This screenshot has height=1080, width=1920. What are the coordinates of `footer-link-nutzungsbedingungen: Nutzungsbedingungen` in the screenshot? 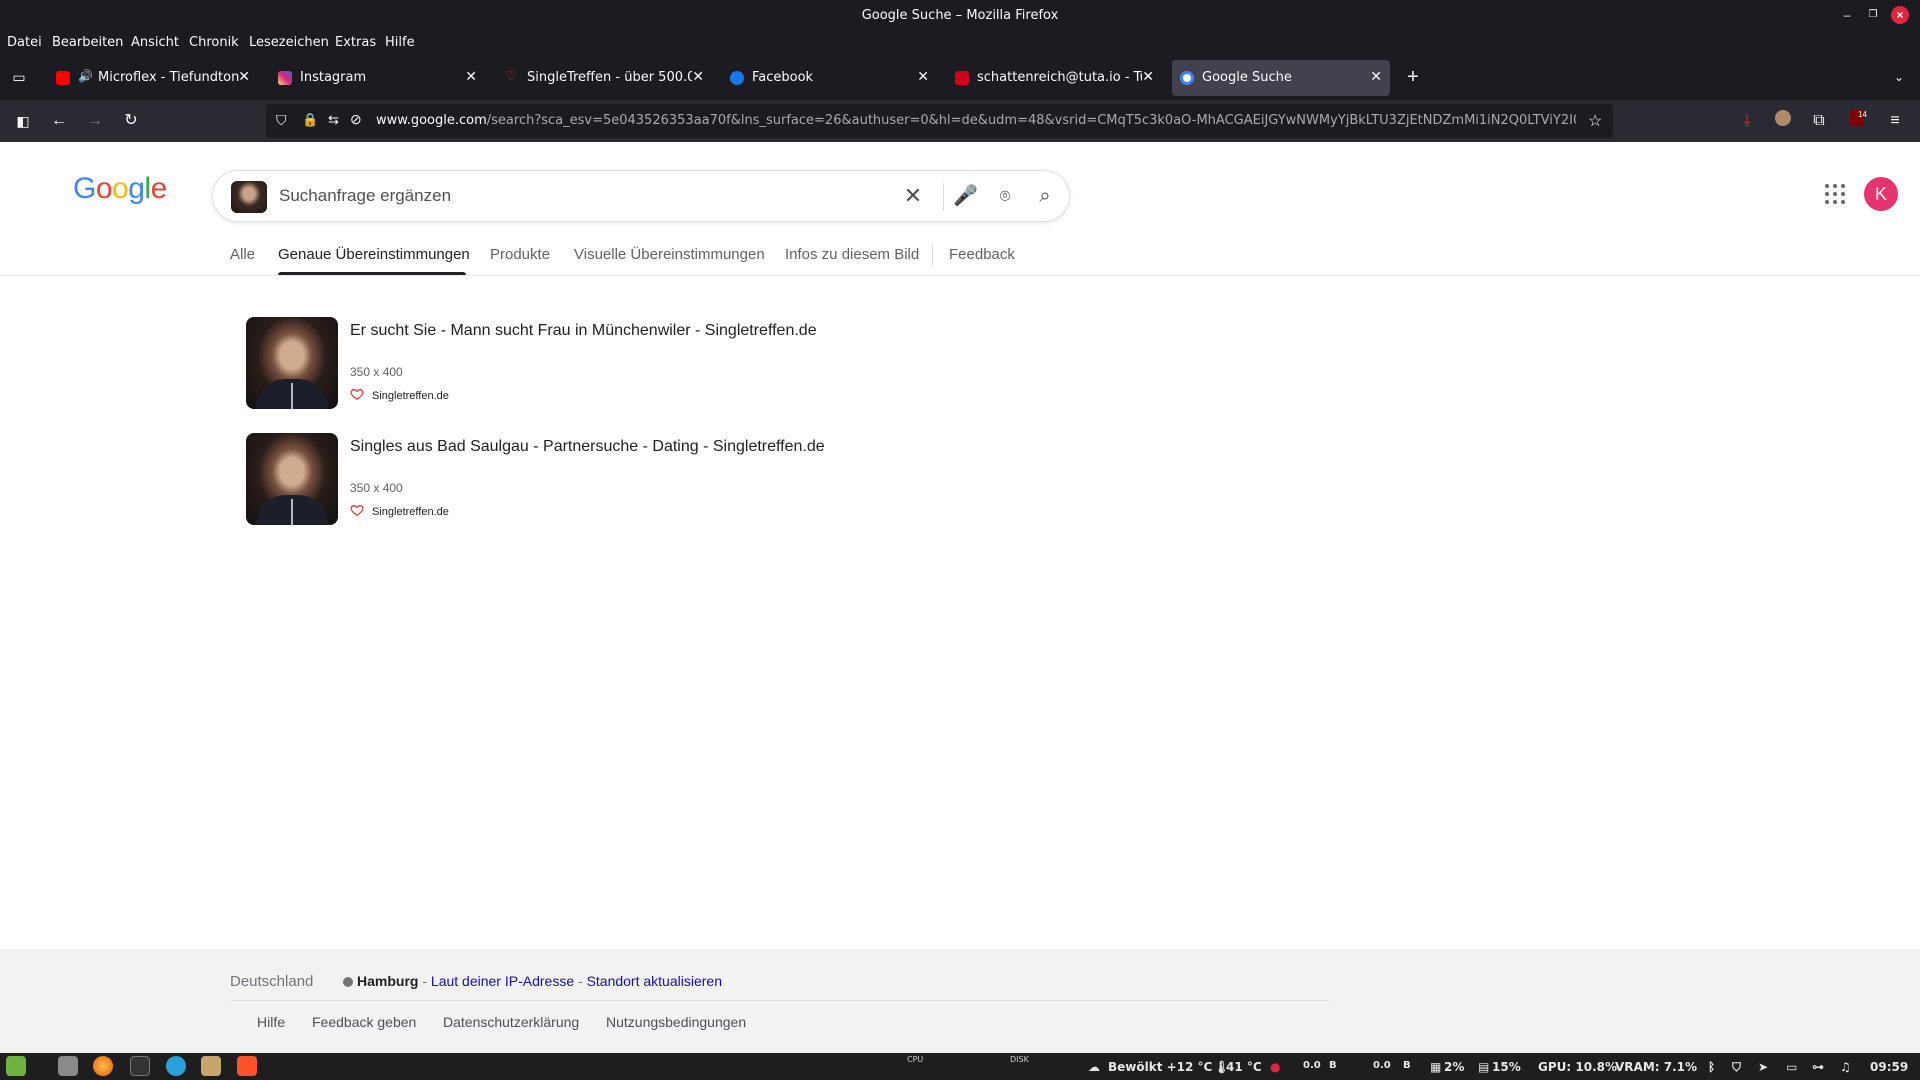 It's located at (676, 1022).